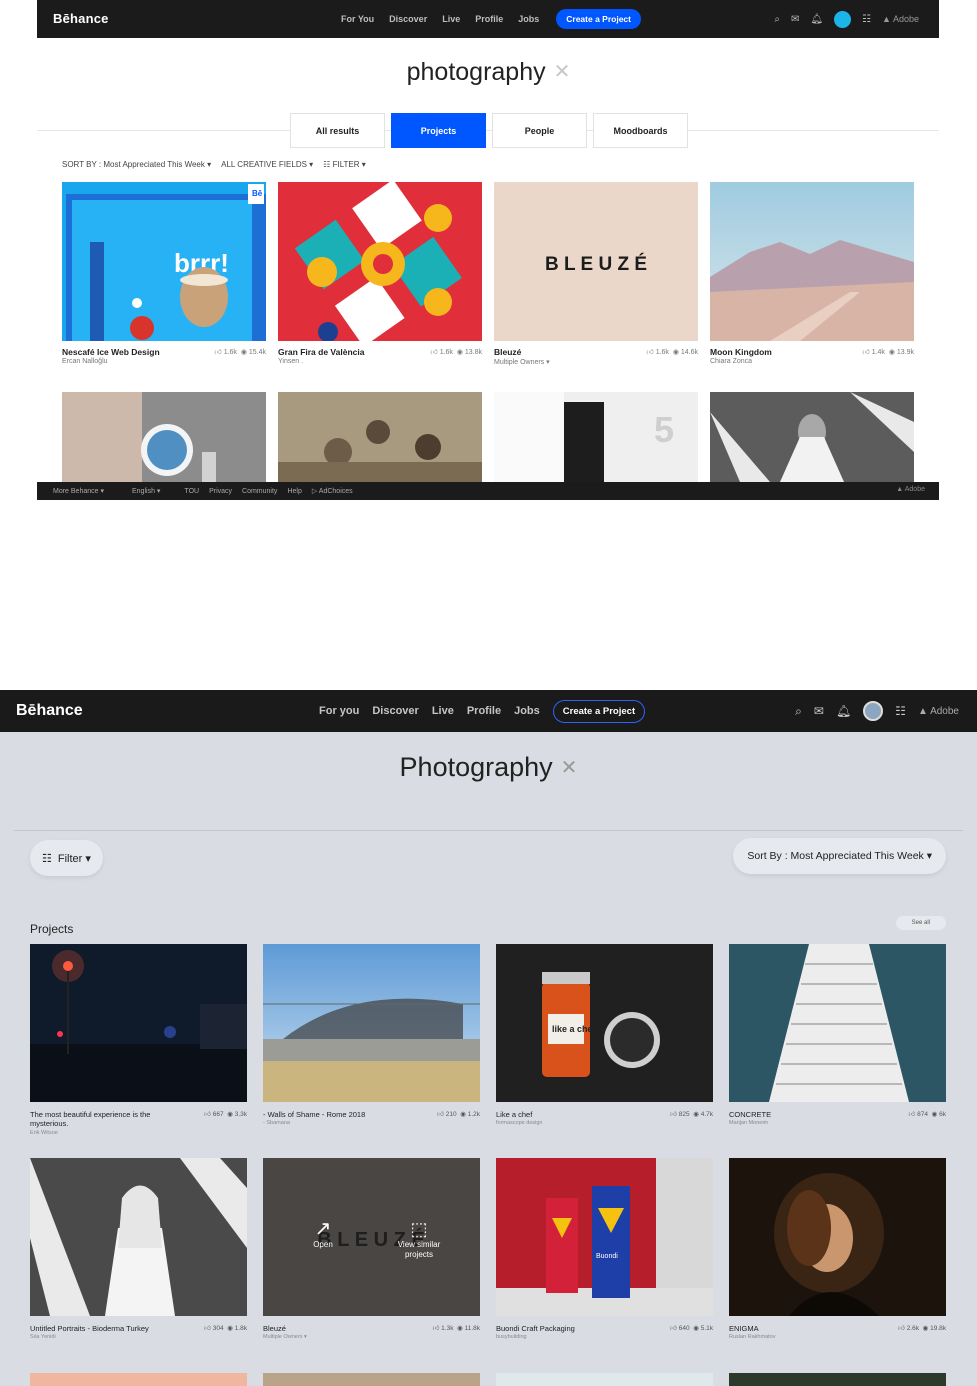 This screenshot has height=1386, width=977. Describe the element at coordinates (337, 130) in the screenshot. I see `tab-all-results: All results` at that location.